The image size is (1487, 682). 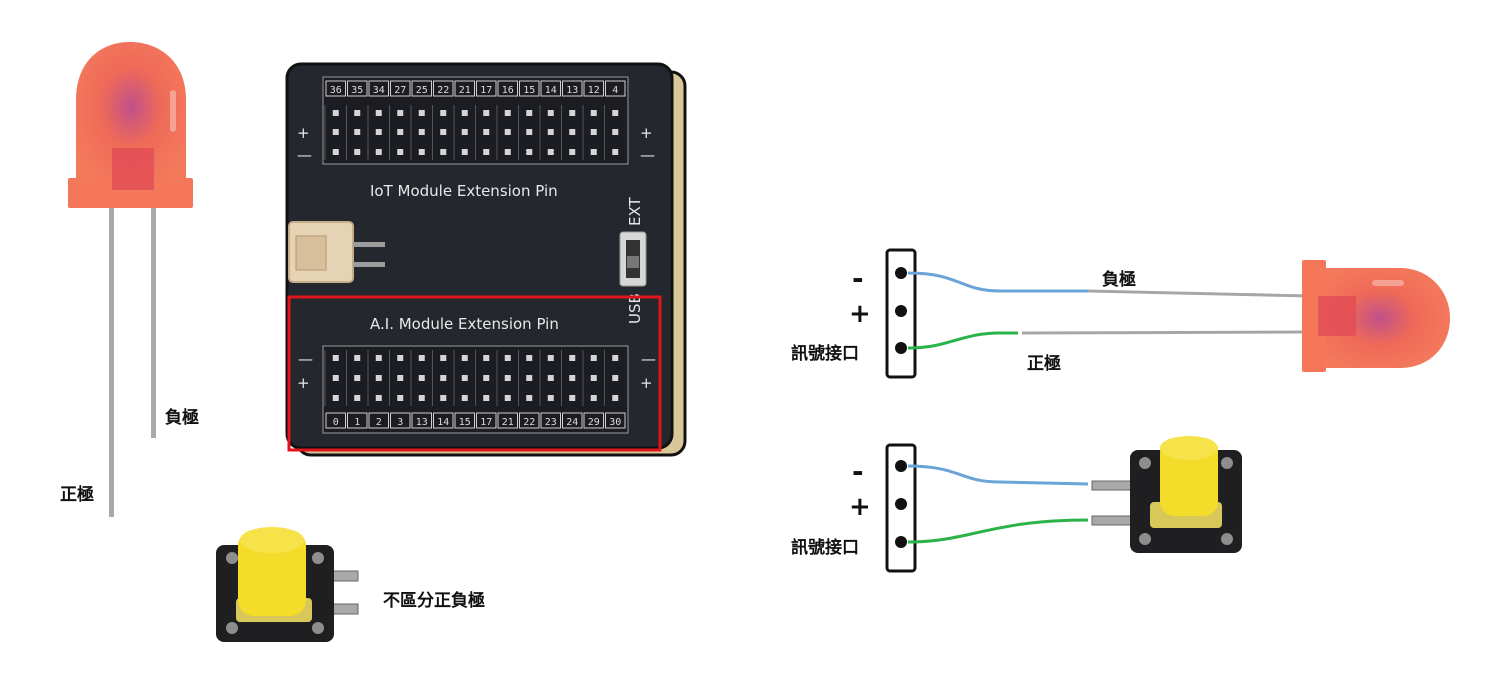 I want to click on iot-plus-left: +, so click(x=303, y=133).